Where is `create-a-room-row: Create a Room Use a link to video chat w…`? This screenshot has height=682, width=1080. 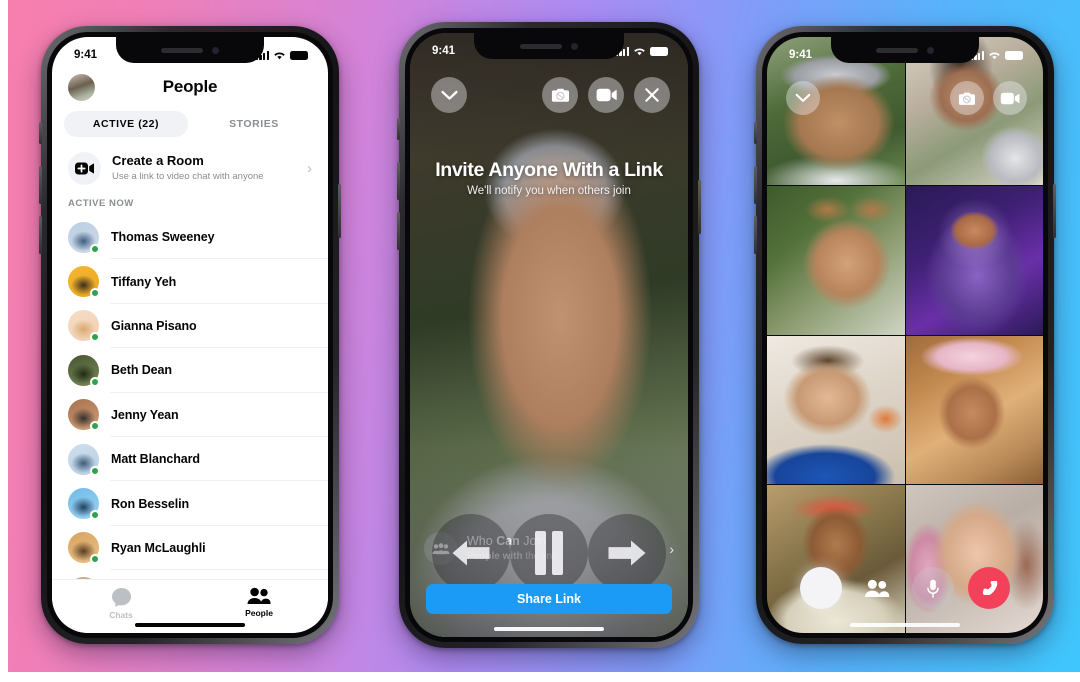 create-a-room-row: Create a Room Use a link to video chat w… is located at coordinates (190, 169).